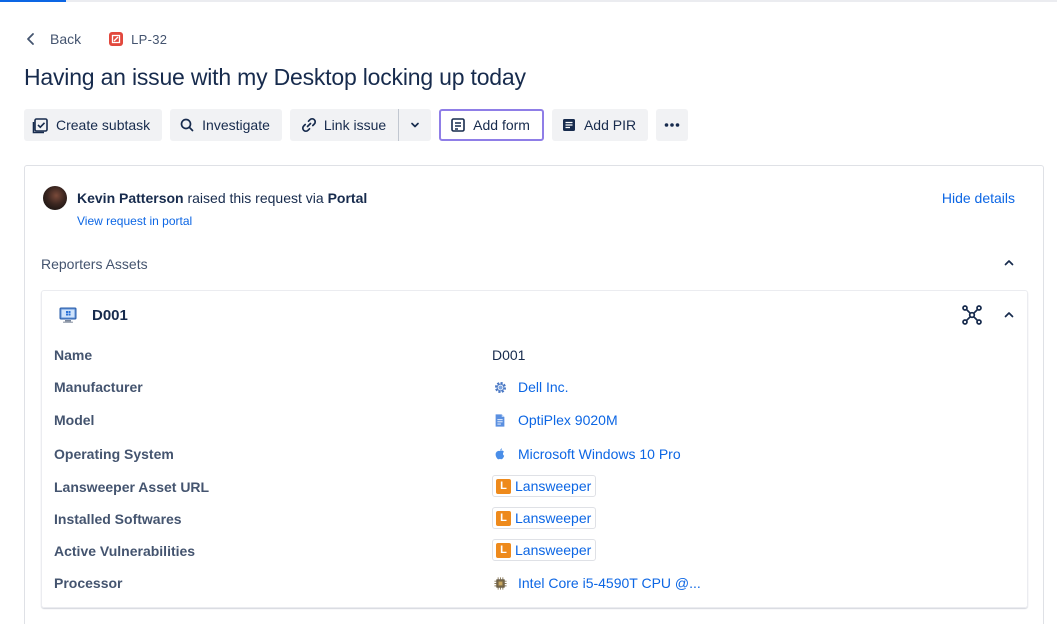 This screenshot has width=1057, height=624. Describe the element at coordinates (130, 198) in the screenshot. I see `reporter-name: Kevin Patterson` at that location.